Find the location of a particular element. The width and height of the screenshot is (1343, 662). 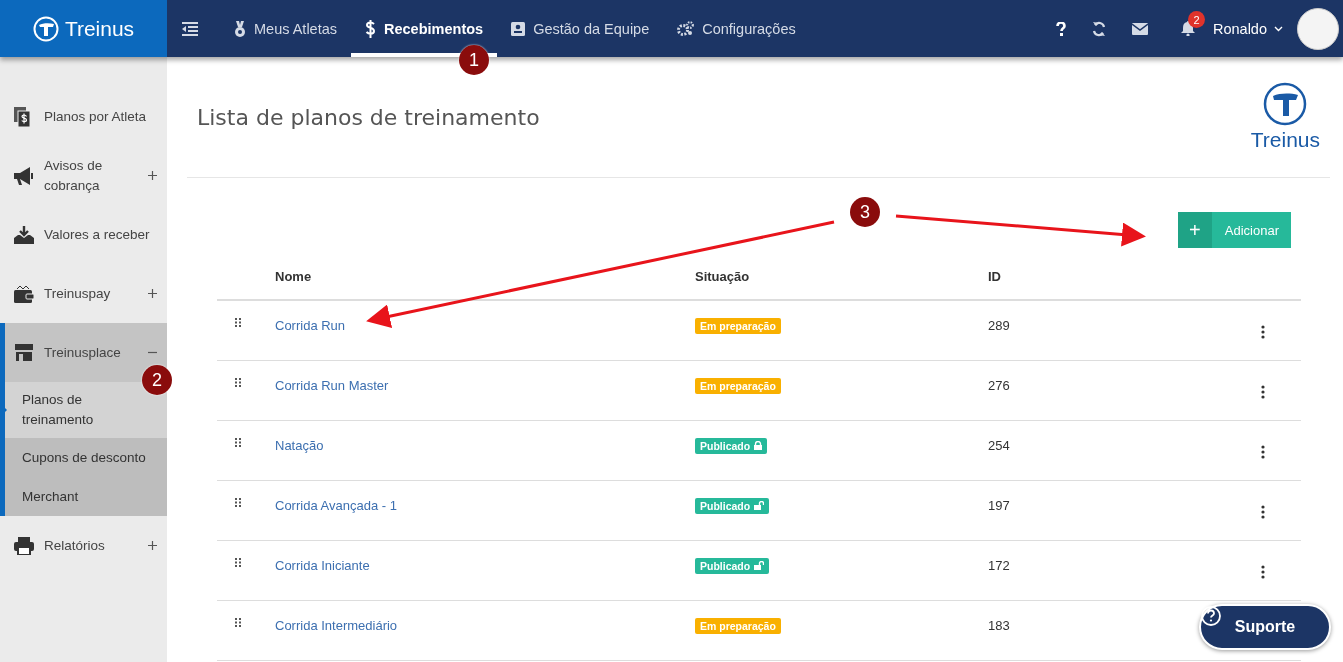

sidebar-item: Planos por Atleta is located at coordinates (83, 116).